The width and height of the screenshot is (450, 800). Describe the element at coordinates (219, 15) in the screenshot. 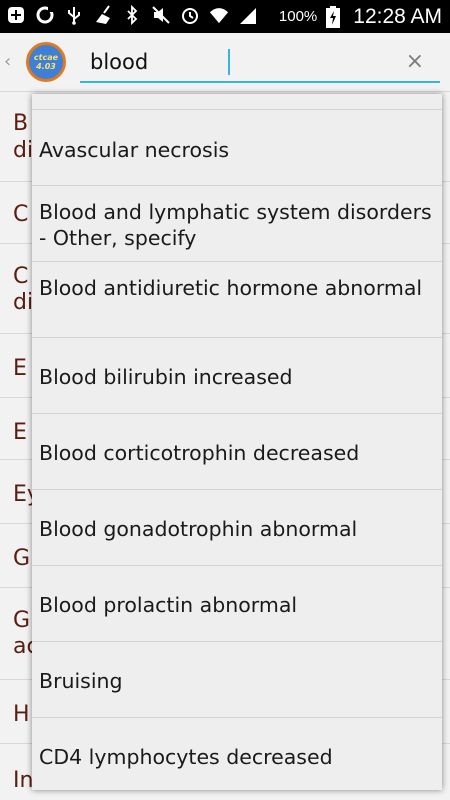

I see `wifi-icon` at that location.